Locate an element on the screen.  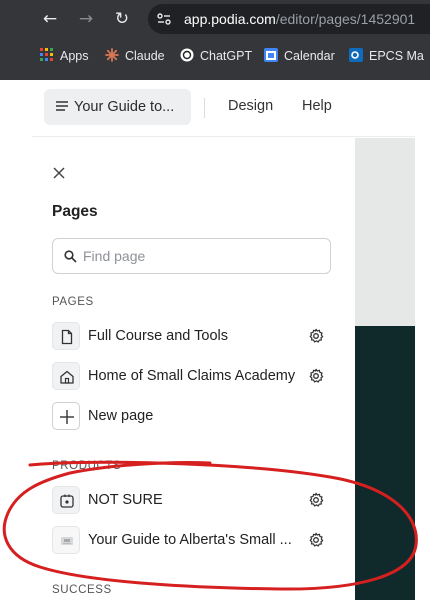
url-text: app.podia.com/editor/pages/1452901 is located at coordinates (300, 19).